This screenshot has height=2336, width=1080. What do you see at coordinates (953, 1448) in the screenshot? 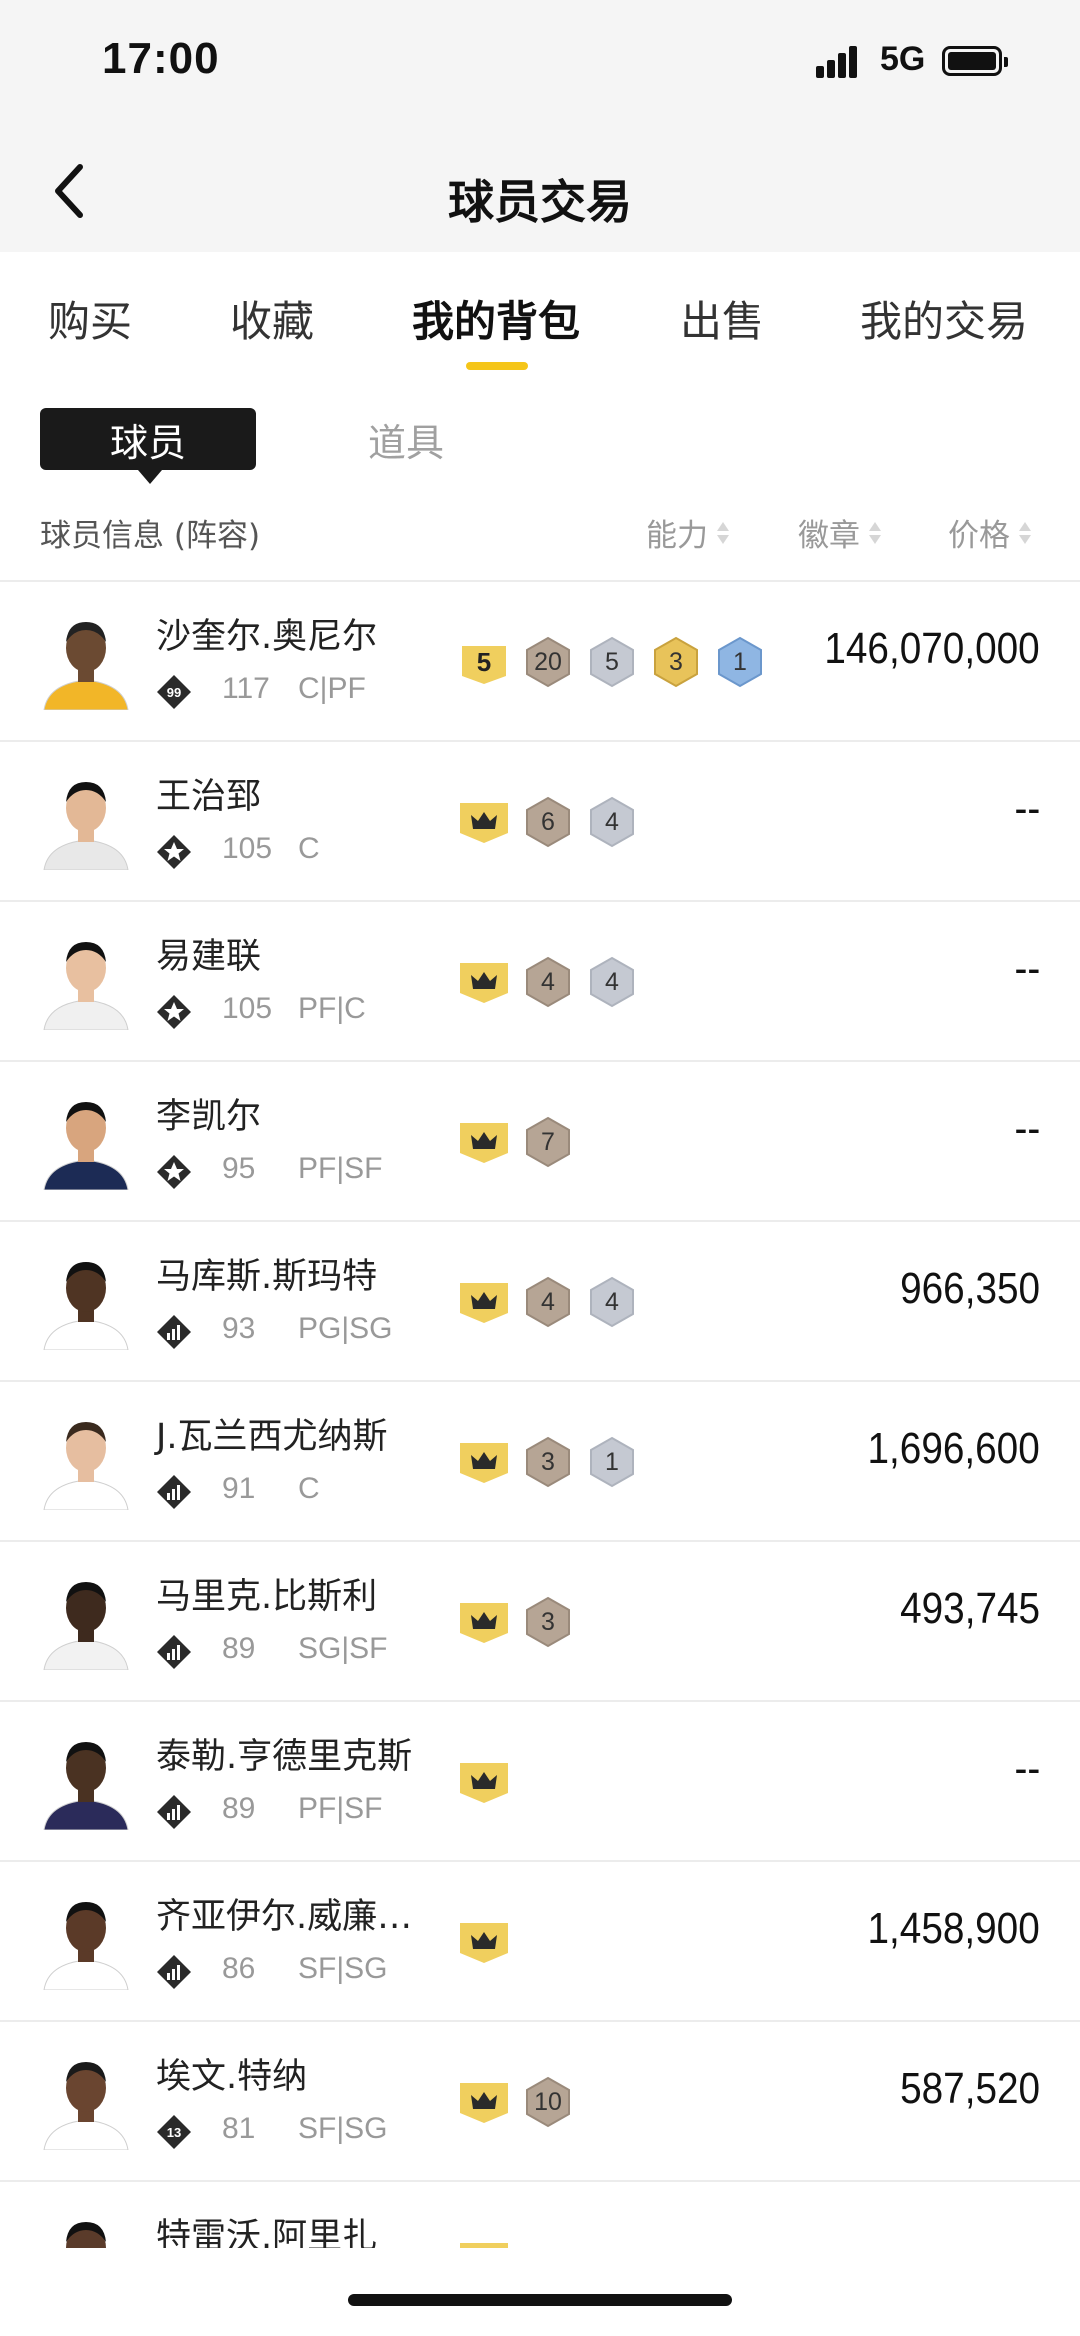
I see `player-price: 1,696,600` at bounding box center [953, 1448].